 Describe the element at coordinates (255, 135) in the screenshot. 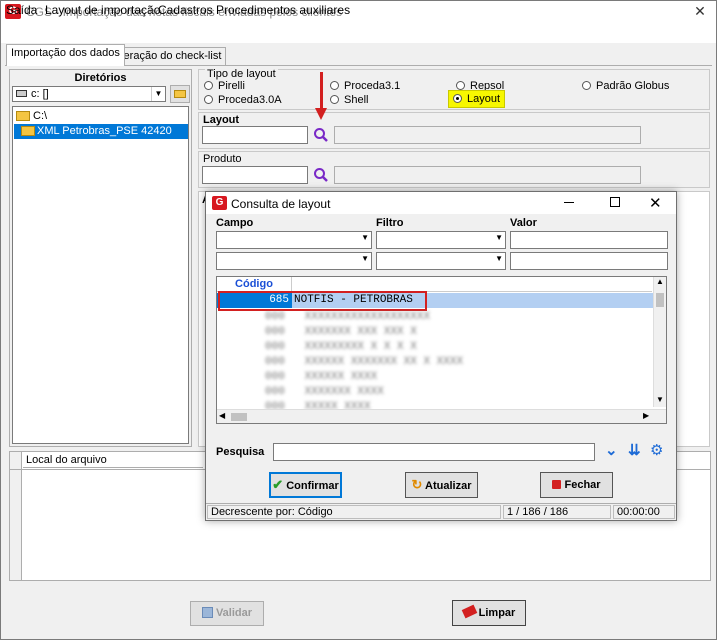

I see `layout-code-input` at that location.